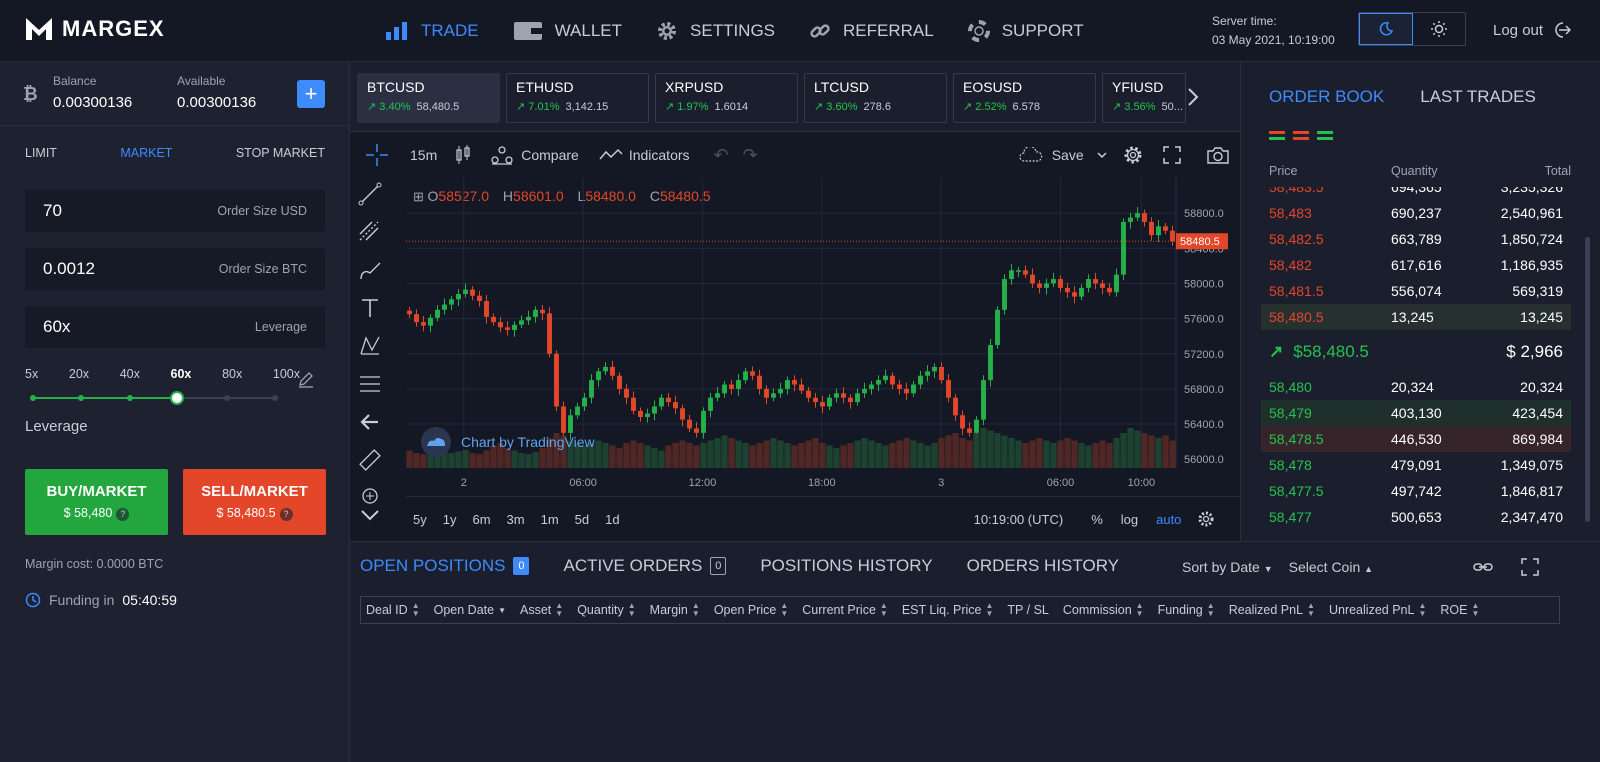  I want to click on buy-market-button: BUY/MARKET $ 58,480?, so click(96, 502).